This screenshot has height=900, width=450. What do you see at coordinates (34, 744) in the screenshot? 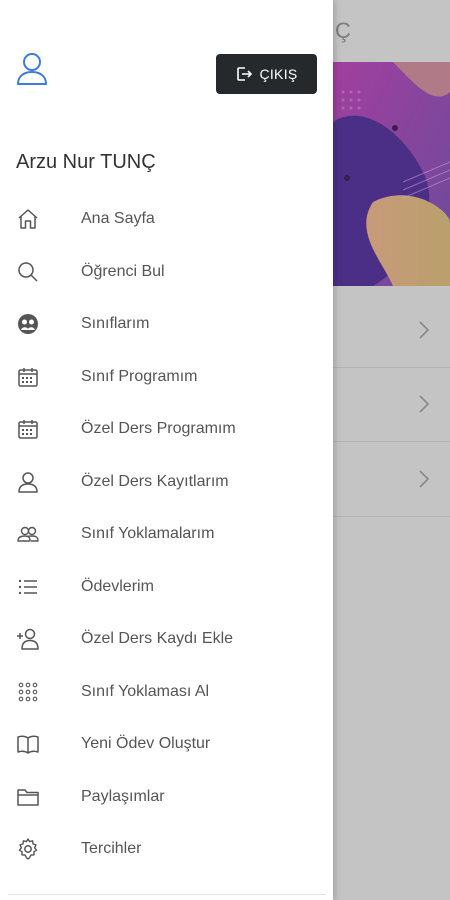
I see `book-icon` at bounding box center [34, 744].